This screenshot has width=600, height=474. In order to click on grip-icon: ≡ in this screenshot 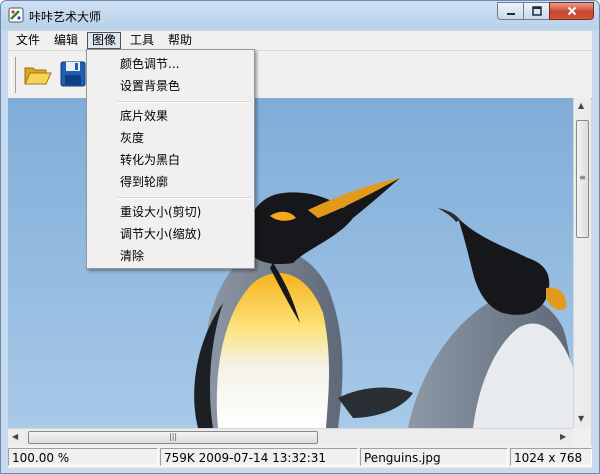, I will do `click(582, 177)`.